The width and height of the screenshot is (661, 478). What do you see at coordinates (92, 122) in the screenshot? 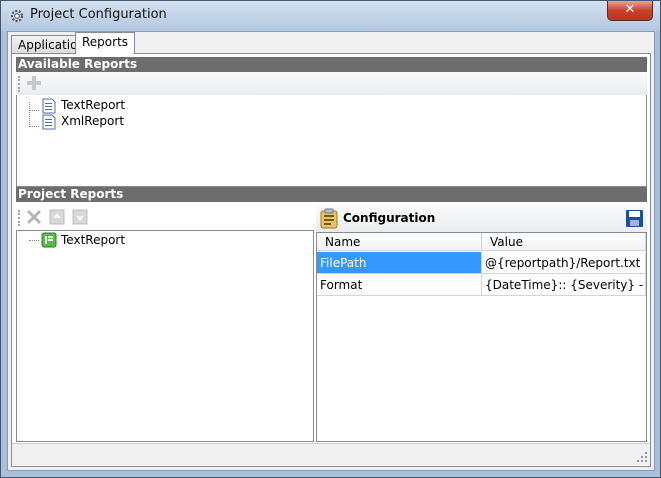
I see `available-report-xmlreport: XmlReport` at bounding box center [92, 122].